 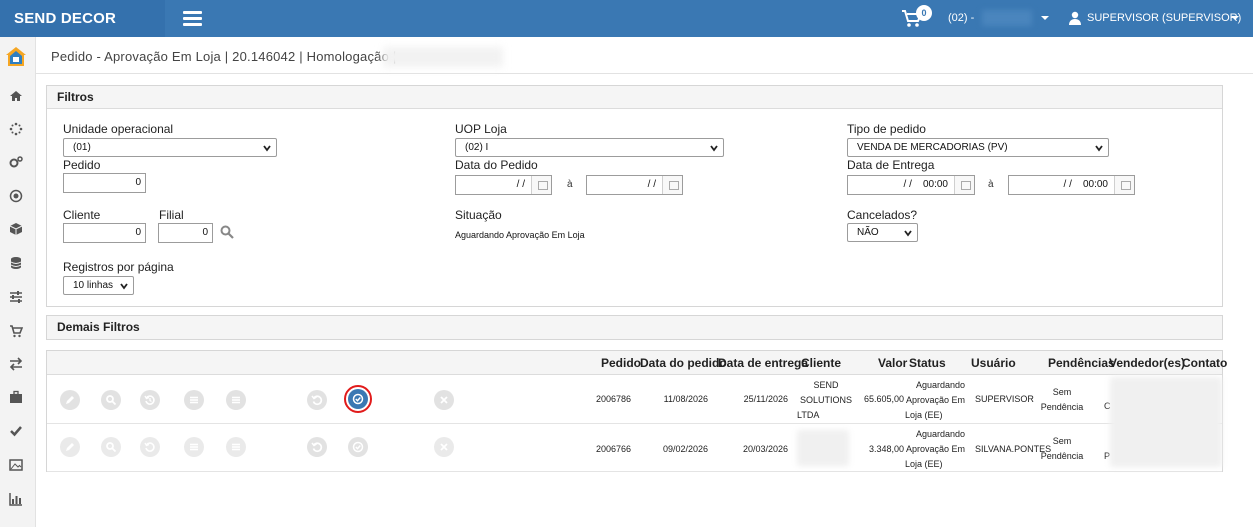 I want to click on status-line: Aguardando, so click(x=940, y=385).